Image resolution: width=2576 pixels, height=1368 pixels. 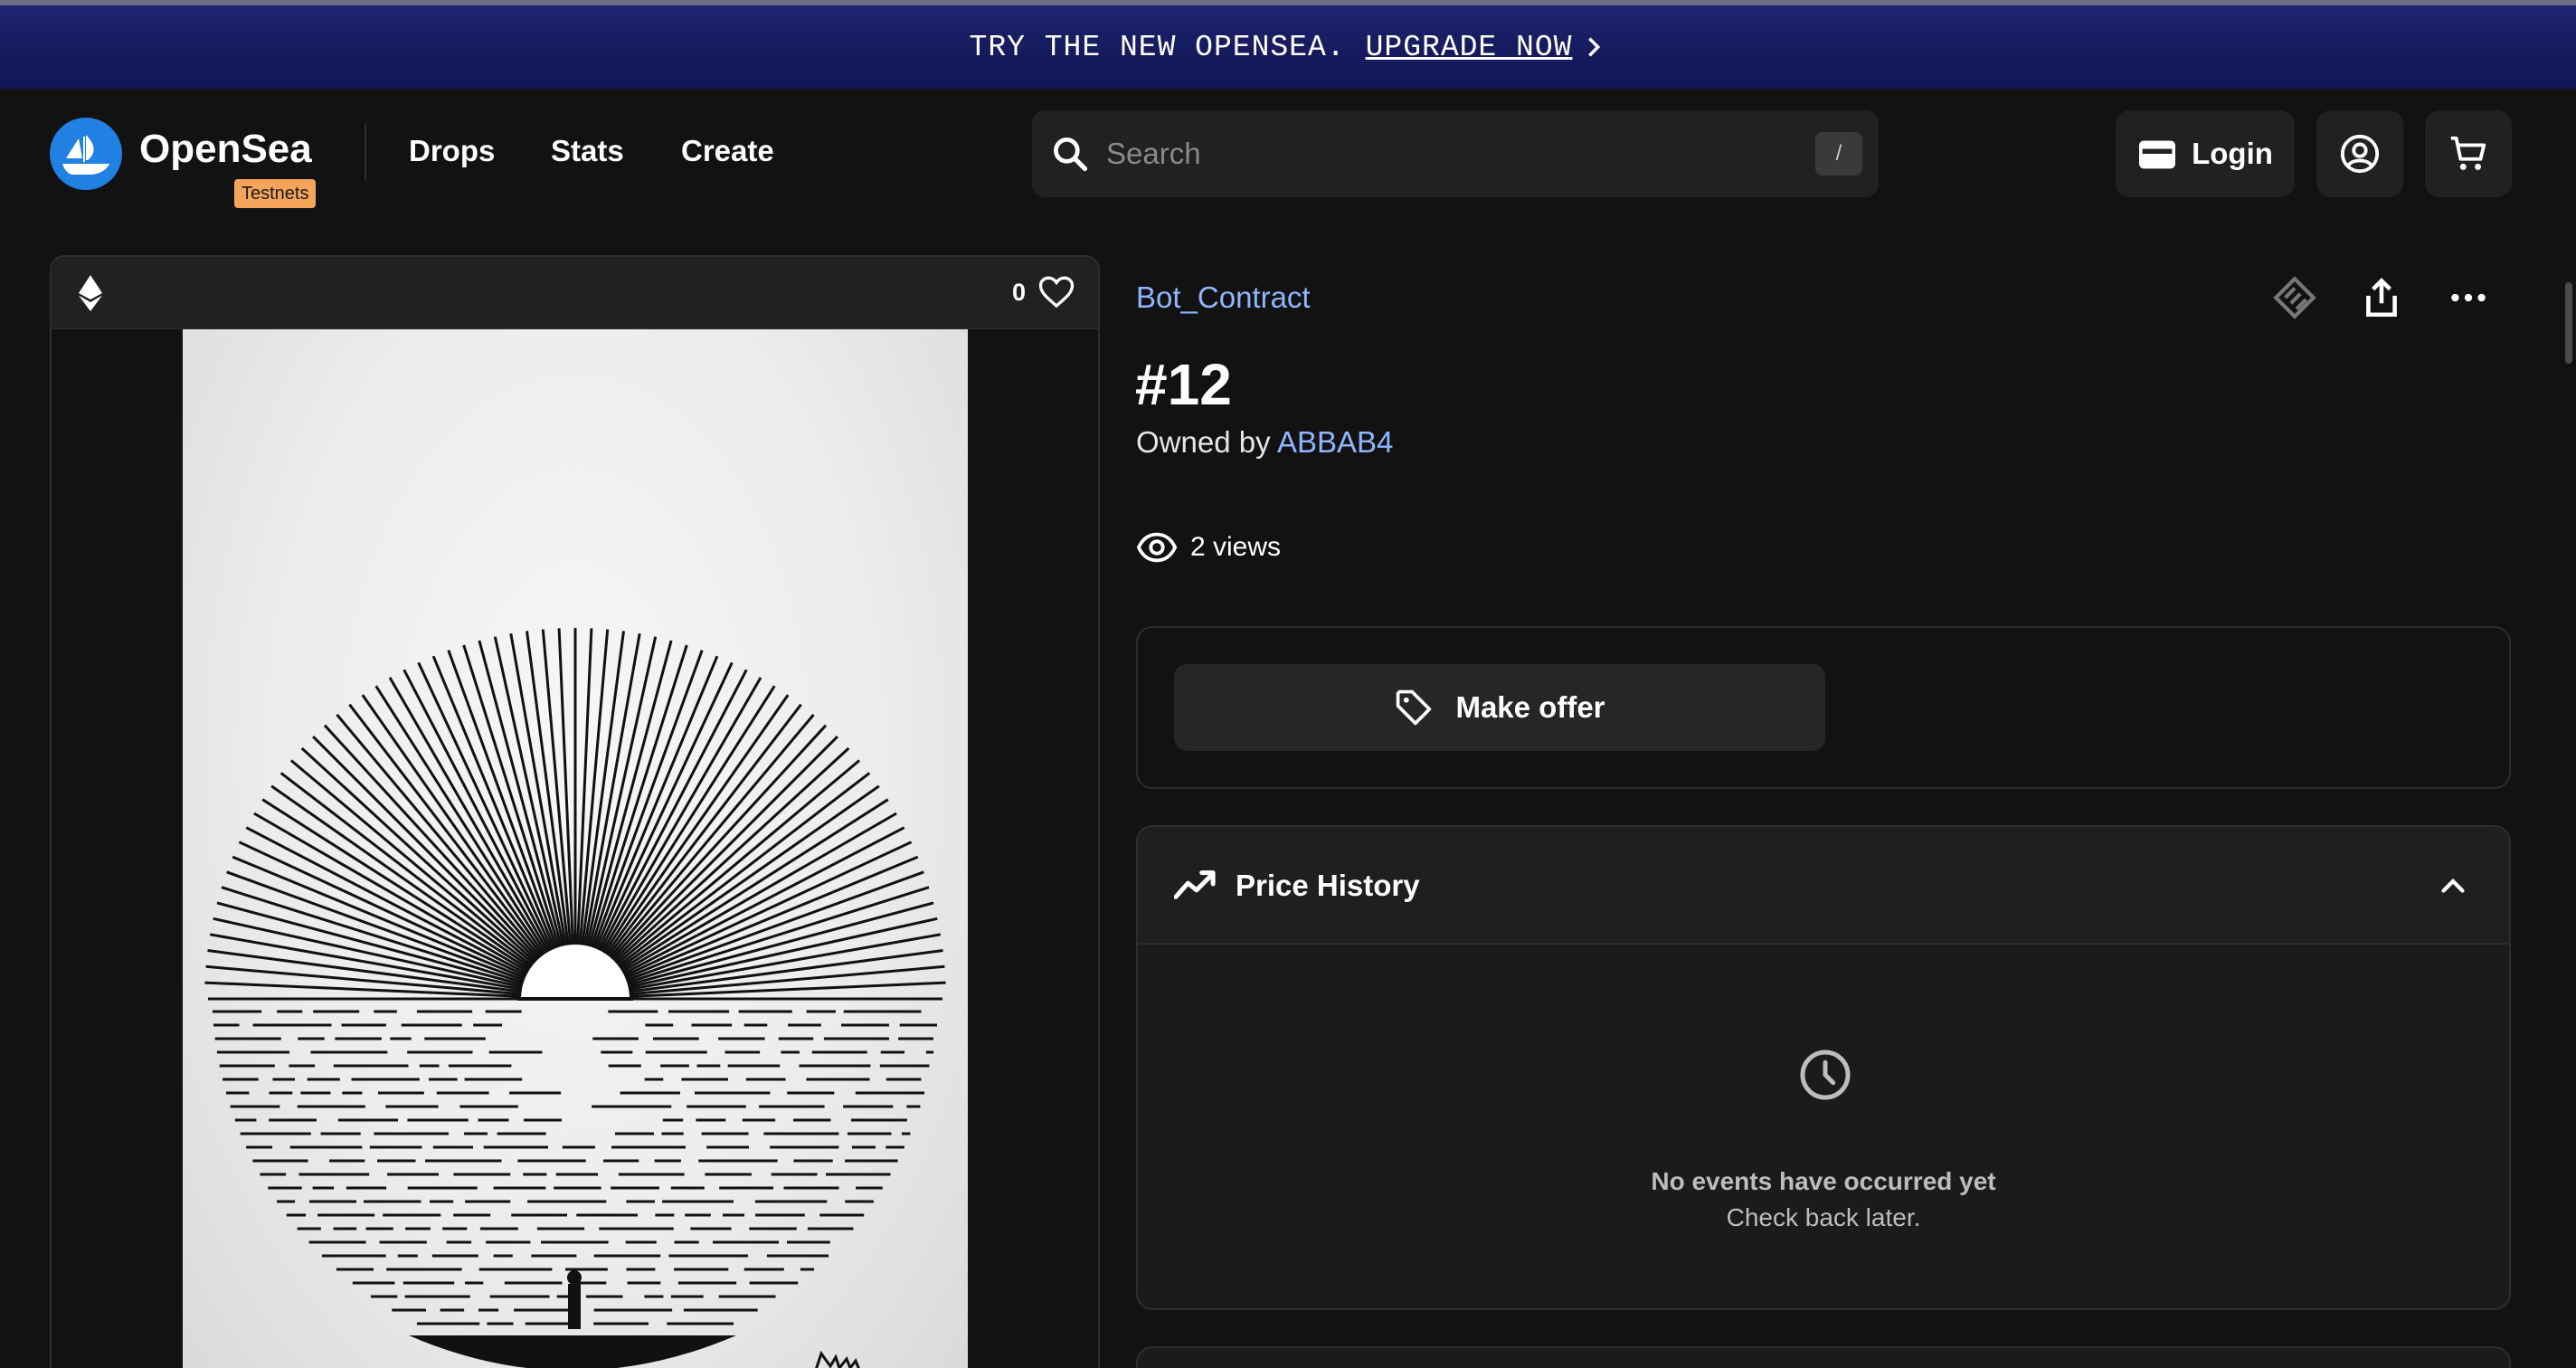 I want to click on nav-divider, so click(x=365, y=152).